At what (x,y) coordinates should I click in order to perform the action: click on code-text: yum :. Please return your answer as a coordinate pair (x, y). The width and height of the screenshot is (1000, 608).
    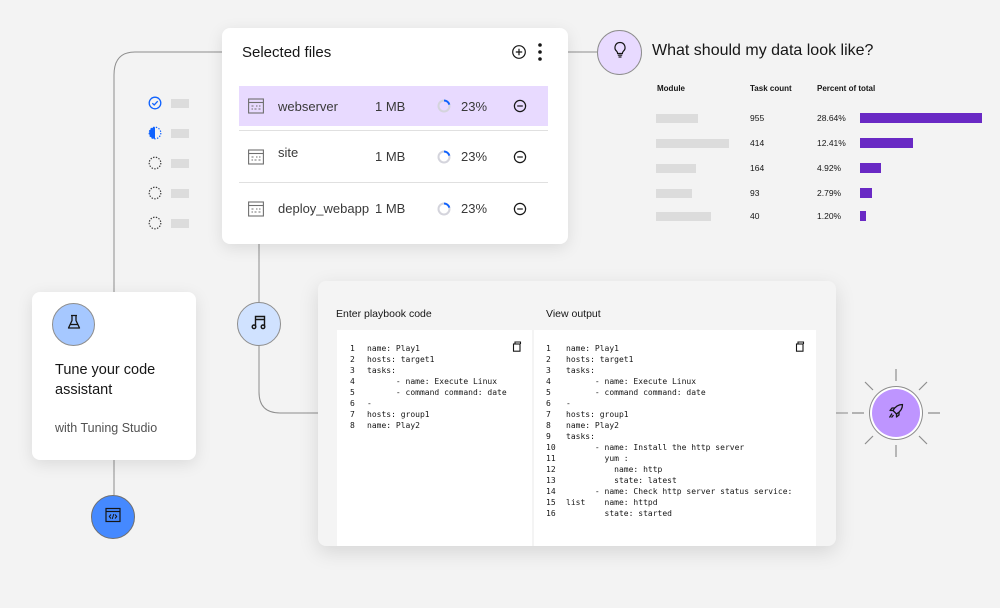
    Looking at the image, I should click on (597, 458).